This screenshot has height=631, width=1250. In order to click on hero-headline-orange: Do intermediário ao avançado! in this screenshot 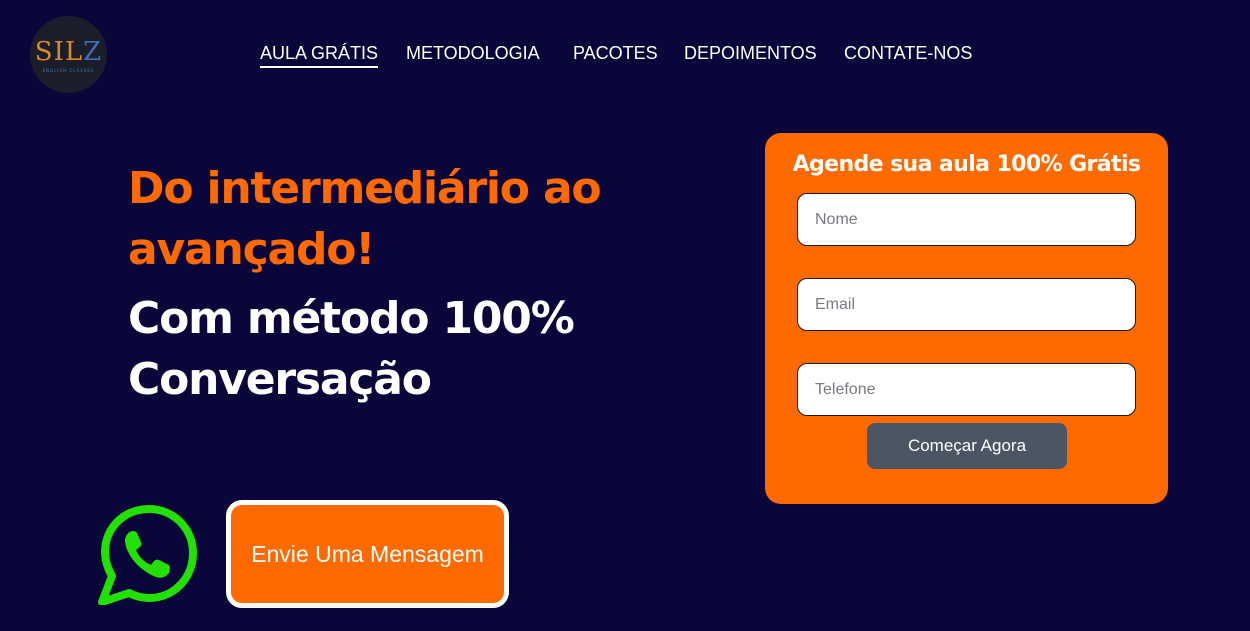, I will do `click(365, 219)`.